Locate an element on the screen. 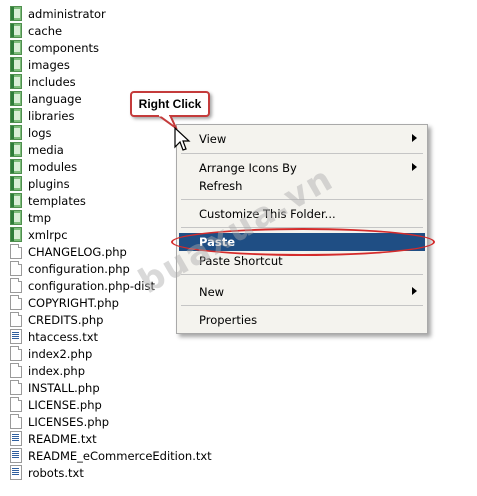 The height and width of the screenshot is (496, 477). menu-item-label: New is located at coordinates (212, 292).